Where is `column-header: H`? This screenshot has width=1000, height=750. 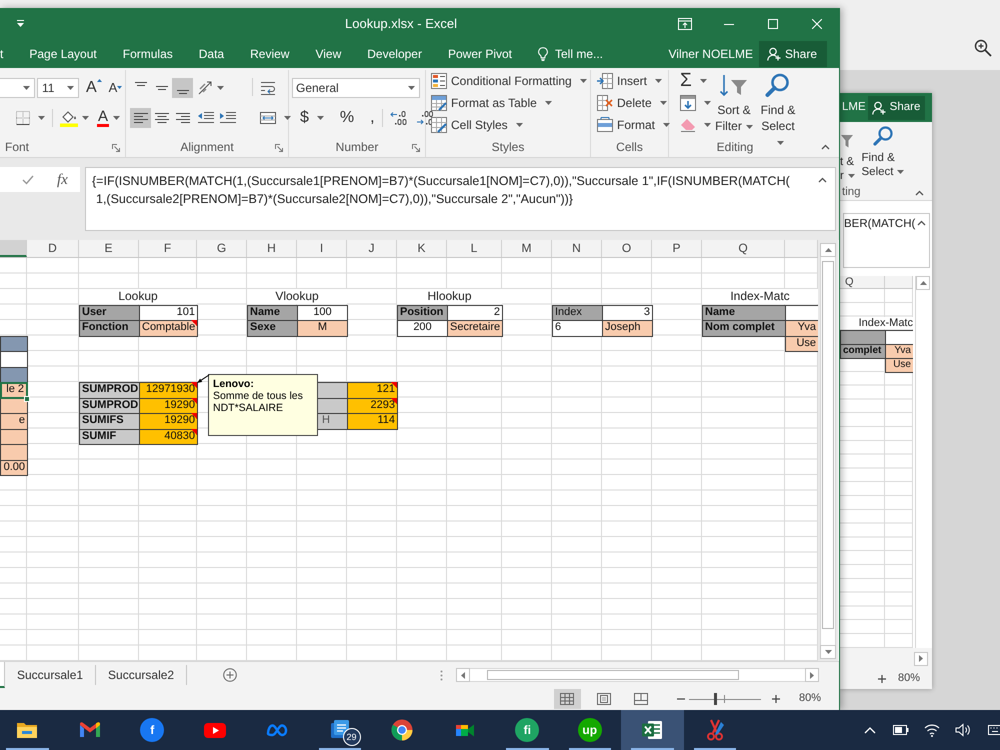 column-header: H is located at coordinates (272, 248).